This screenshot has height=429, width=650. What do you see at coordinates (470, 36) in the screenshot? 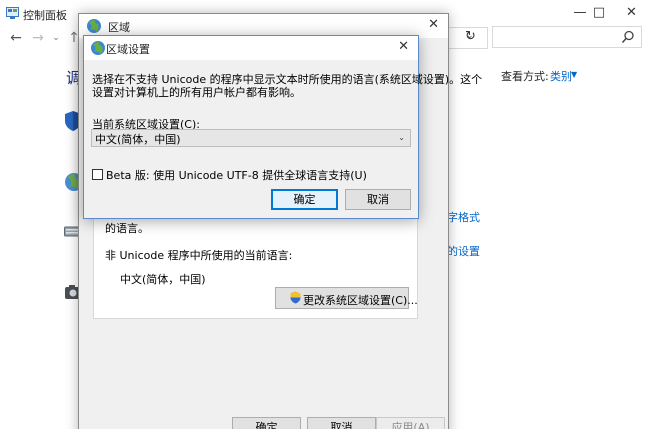
I see `refresh-icon: ↻` at bounding box center [470, 36].